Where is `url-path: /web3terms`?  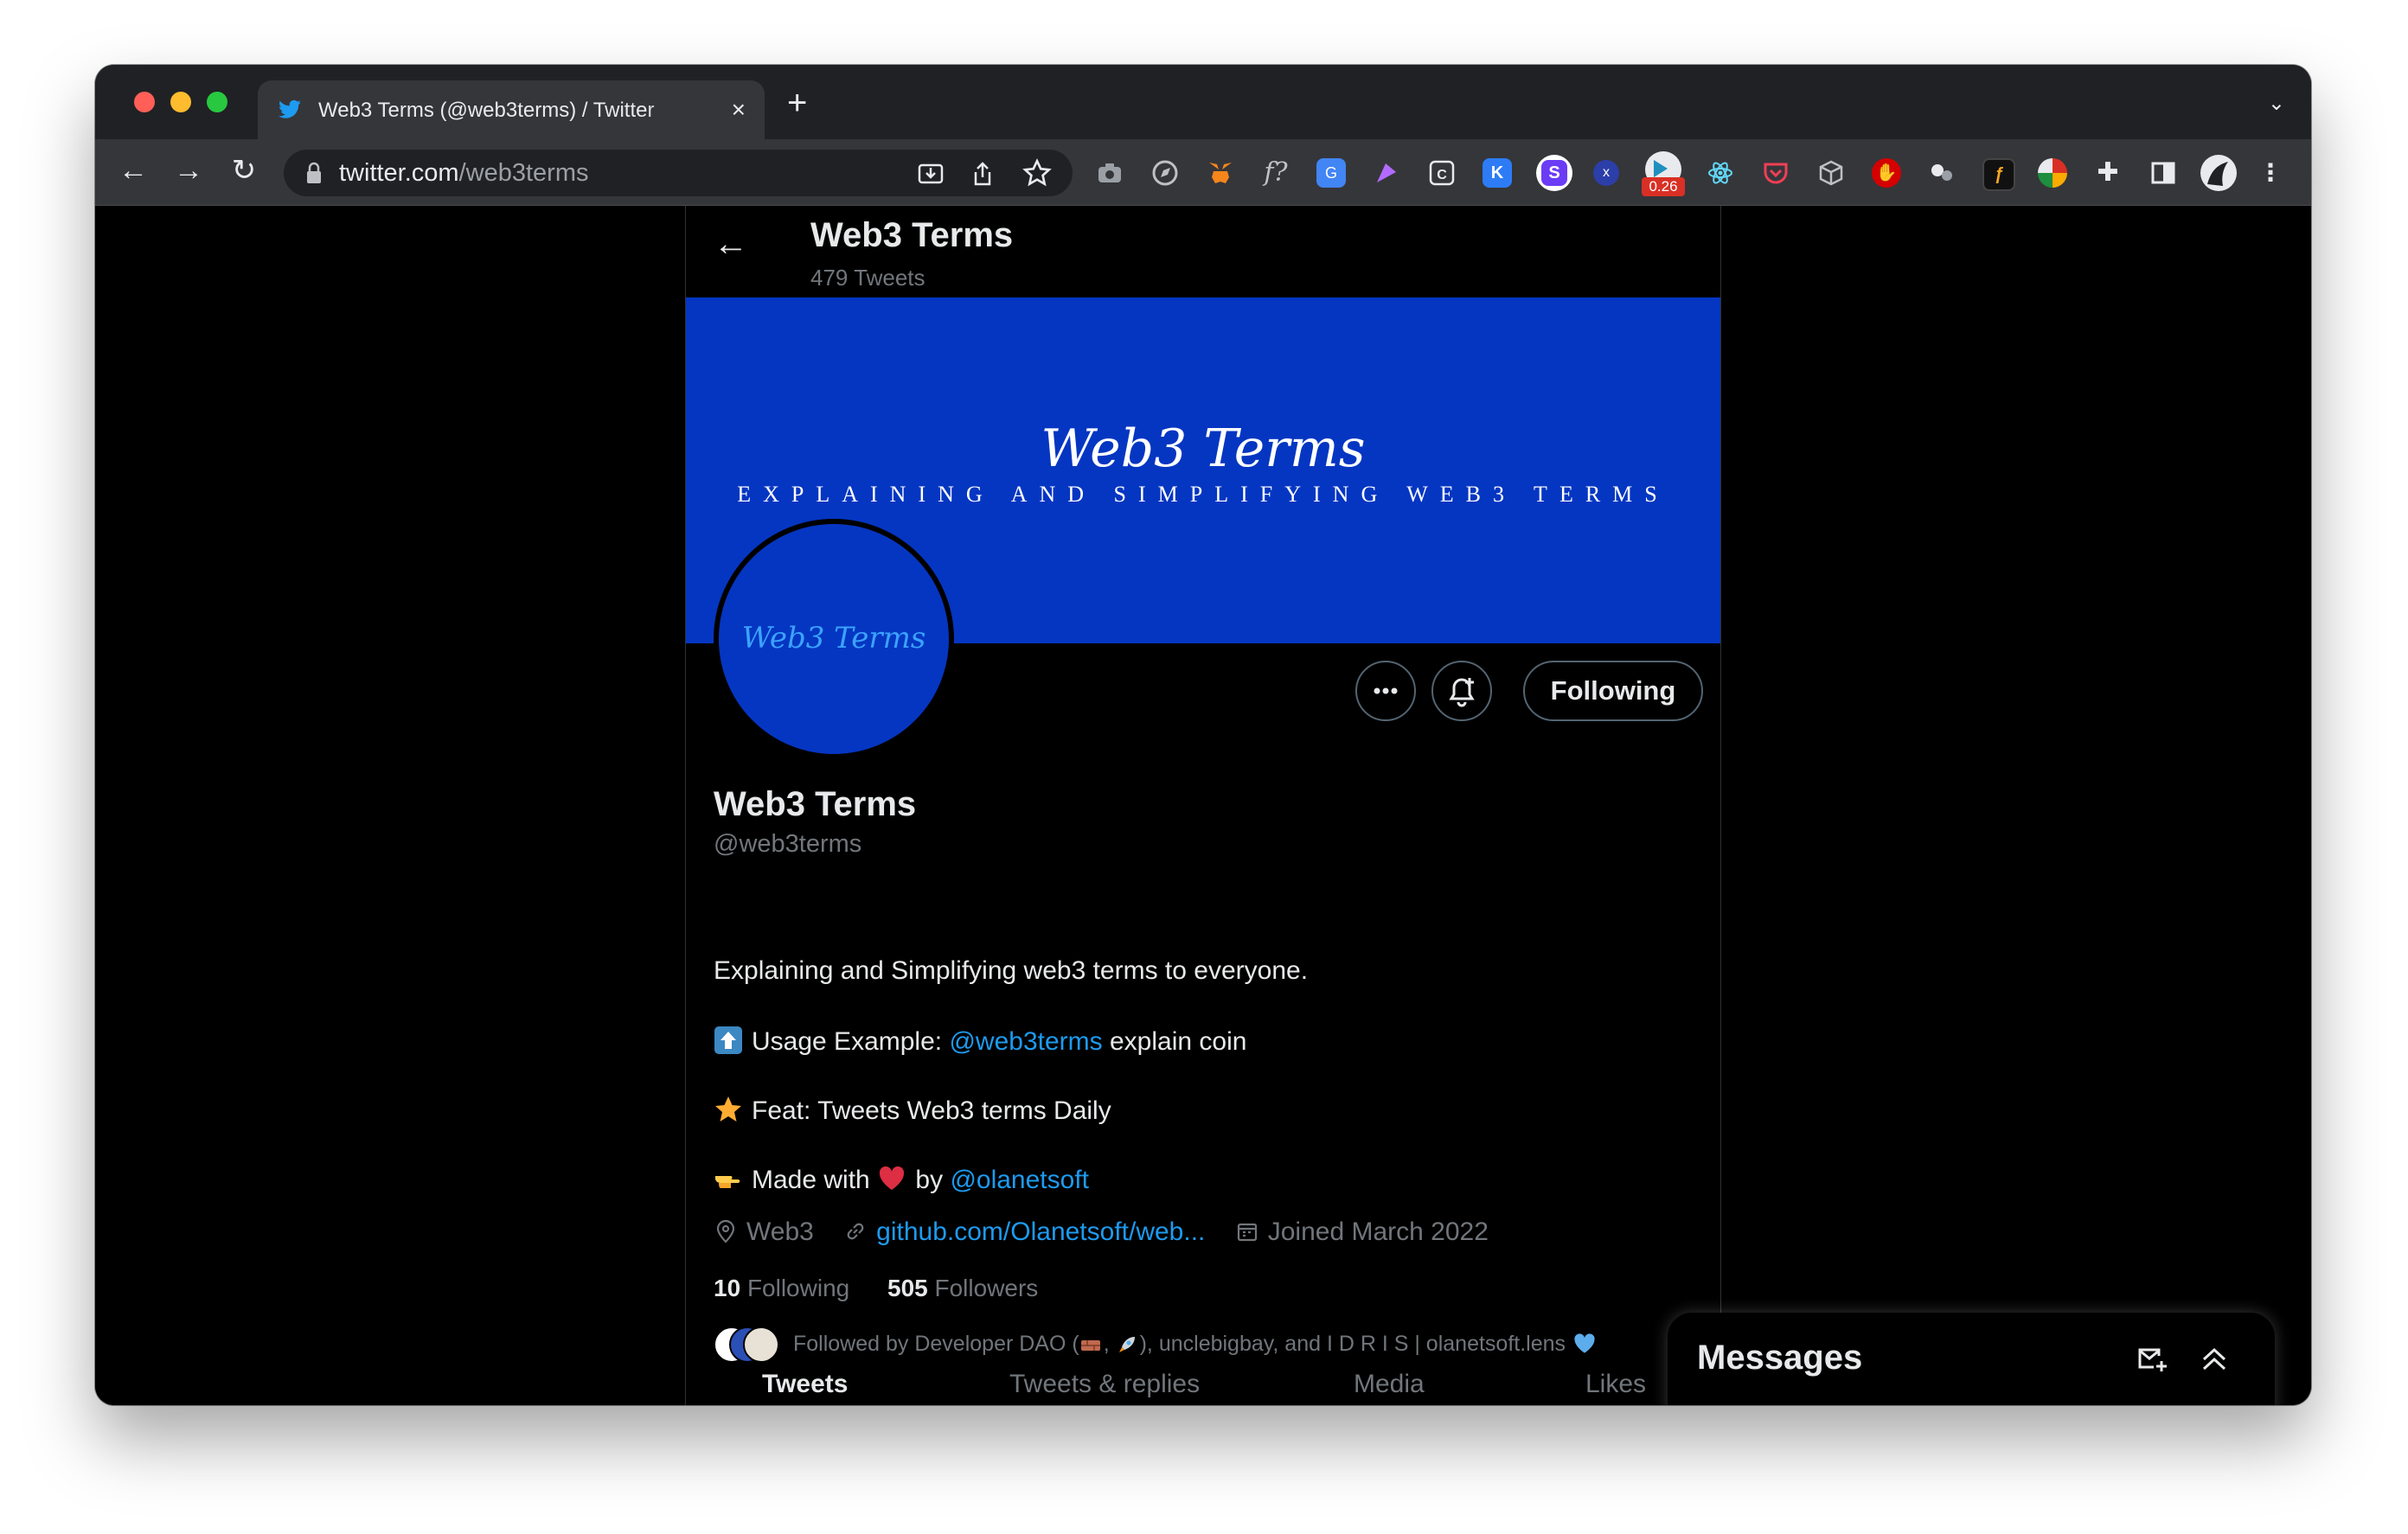
url-path: /web3terms is located at coordinates (523, 173).